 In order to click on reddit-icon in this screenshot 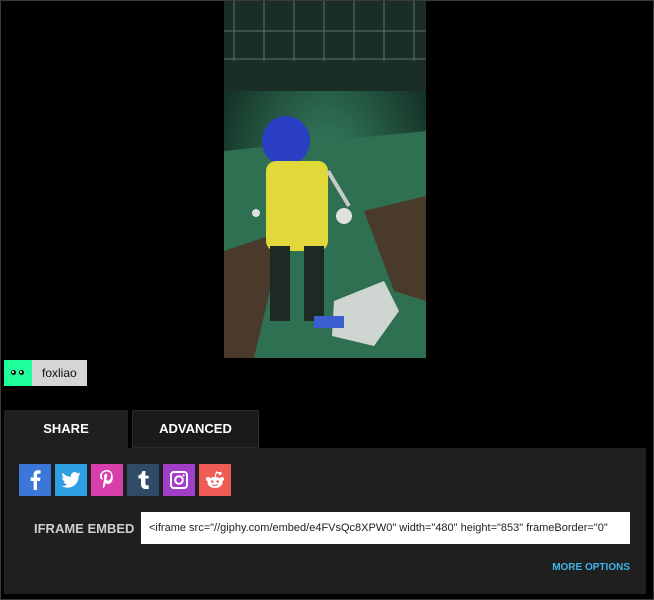, I will do `click(215, 479)`.